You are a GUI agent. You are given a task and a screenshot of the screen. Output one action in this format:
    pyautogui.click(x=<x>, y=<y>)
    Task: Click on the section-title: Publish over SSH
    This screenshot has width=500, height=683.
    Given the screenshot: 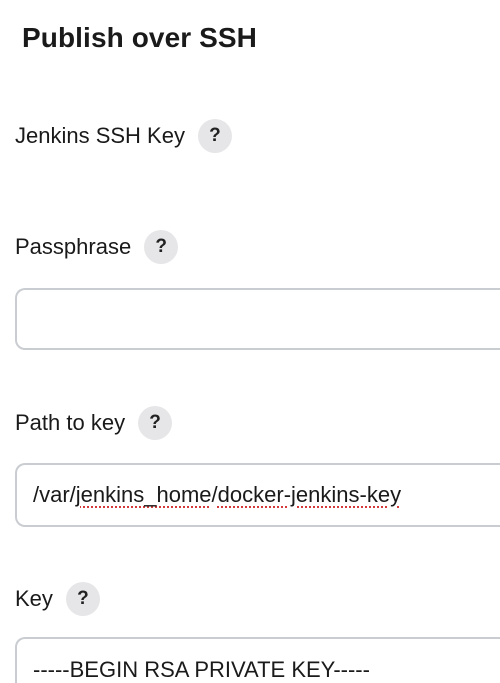 What is the action you would take?
    pyautogui.click(x=139, y=37)
    